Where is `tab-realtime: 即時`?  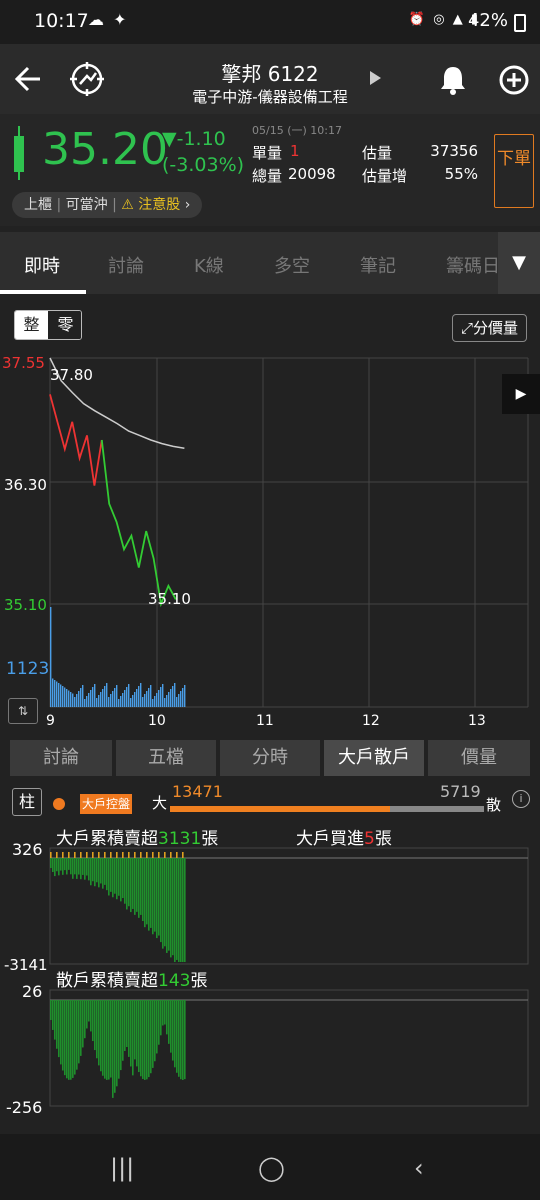 tab-realtime: 即時 is located at coordinates (42, 265).